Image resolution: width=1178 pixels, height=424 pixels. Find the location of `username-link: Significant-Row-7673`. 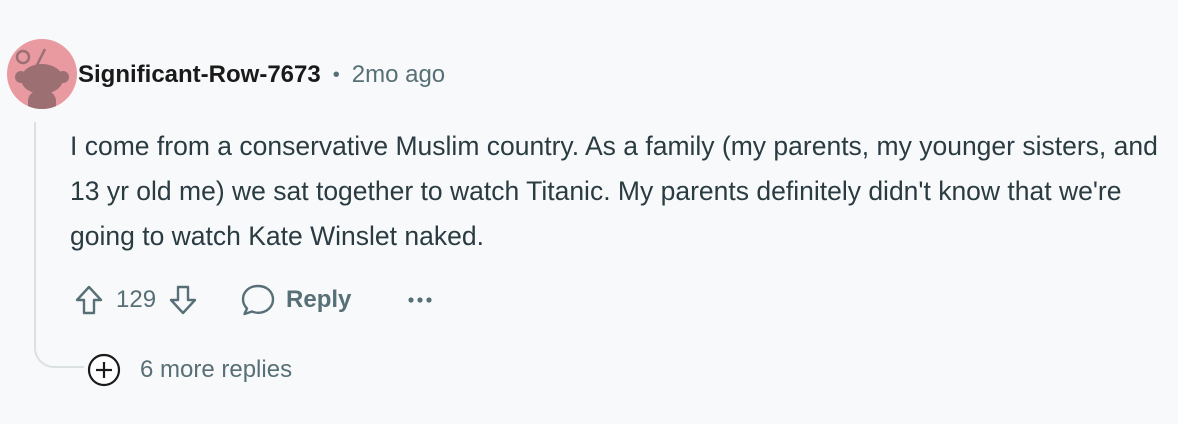

username-link: Significant-Row-7673 is located at coordinates (199, 75).